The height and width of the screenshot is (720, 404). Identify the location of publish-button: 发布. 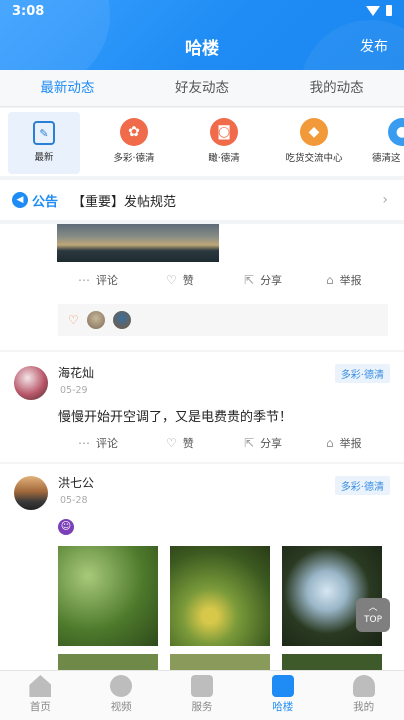
(374, 46).